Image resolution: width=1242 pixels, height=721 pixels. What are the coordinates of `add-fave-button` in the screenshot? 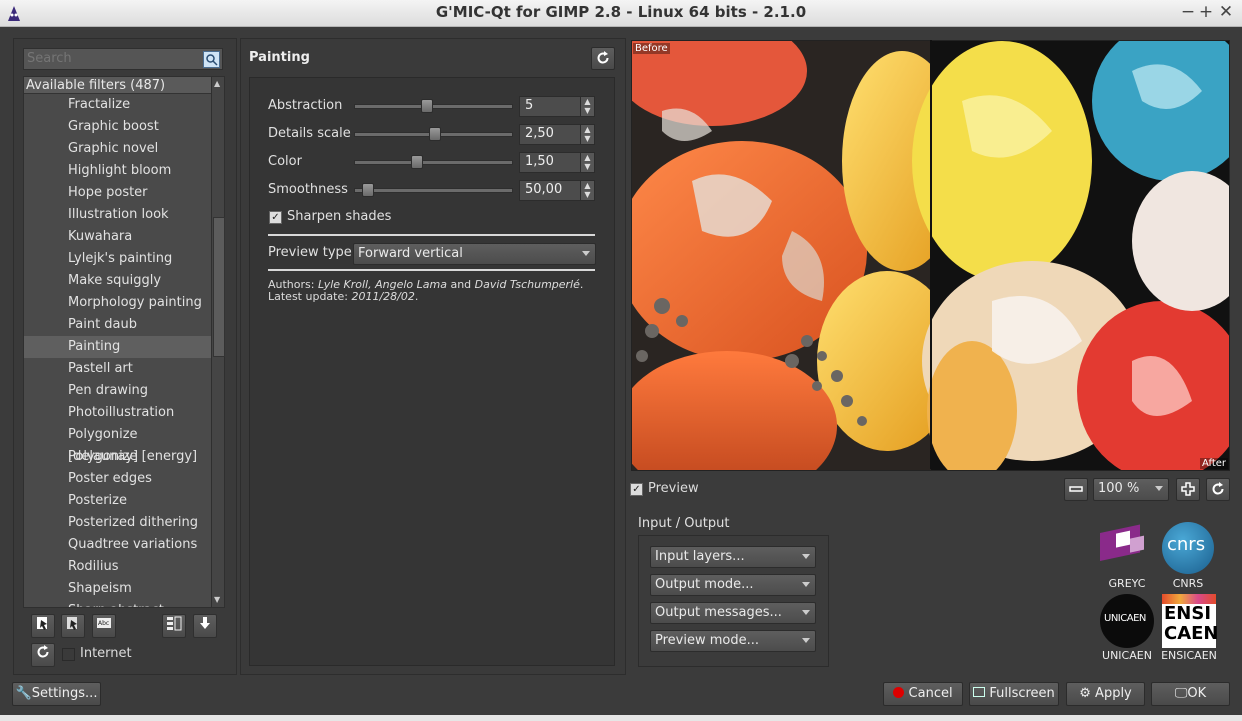 It's located at (43, 626).